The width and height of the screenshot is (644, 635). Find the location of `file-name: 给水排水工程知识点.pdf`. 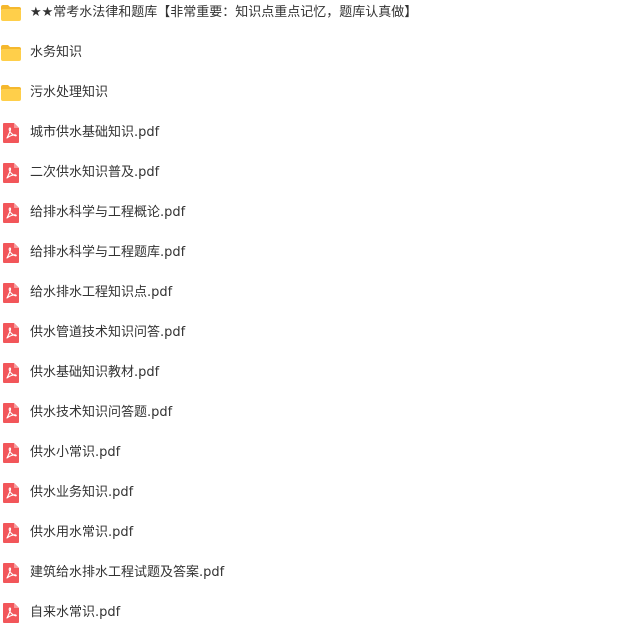

file-name: 给水排水工程知识点.pdf is located at coordinates (101, 292).